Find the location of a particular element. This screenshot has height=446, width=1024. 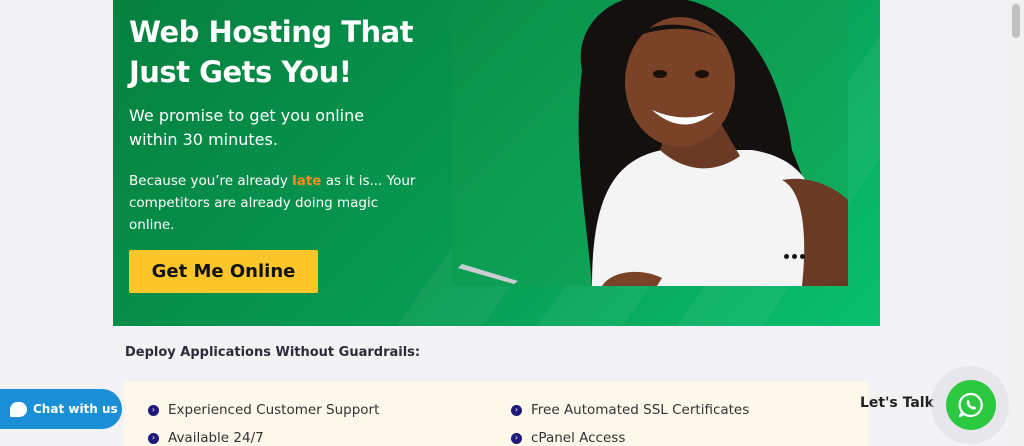

because-highlight: late is located at coordinates (307, 181).